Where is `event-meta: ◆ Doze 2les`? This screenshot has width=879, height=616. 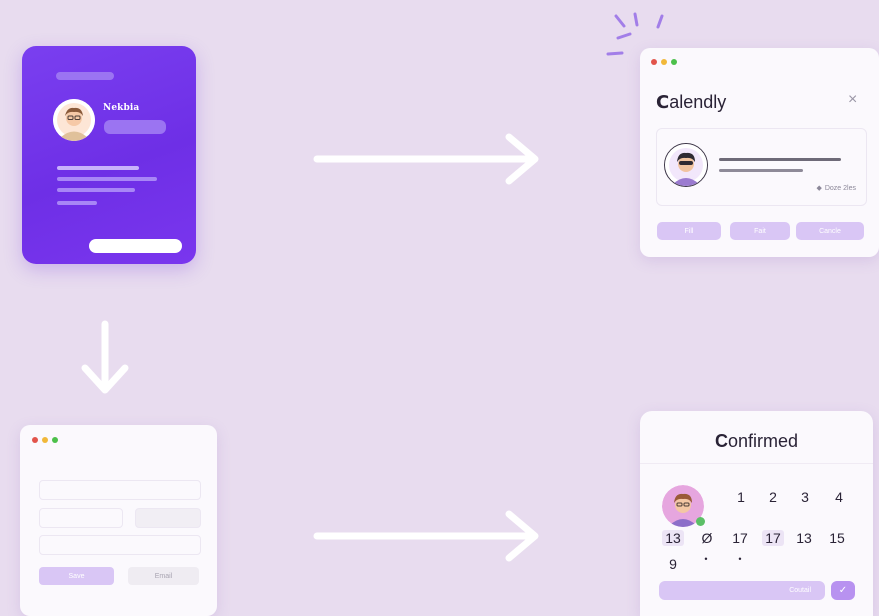
event-meta: ◆ Doze 2les is located at coordinates (836, 188).